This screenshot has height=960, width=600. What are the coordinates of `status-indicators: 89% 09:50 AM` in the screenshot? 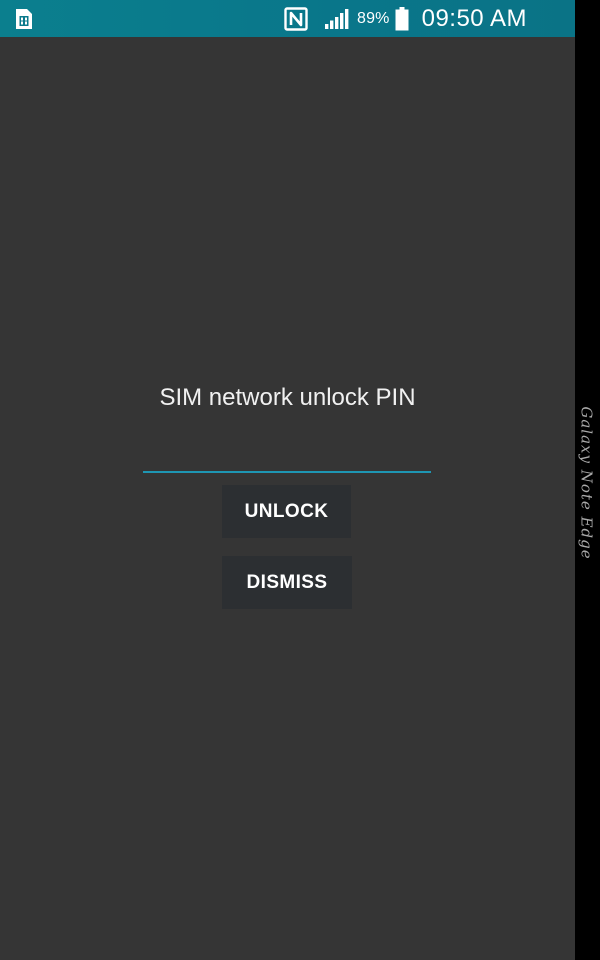 It's located at (429, 18).